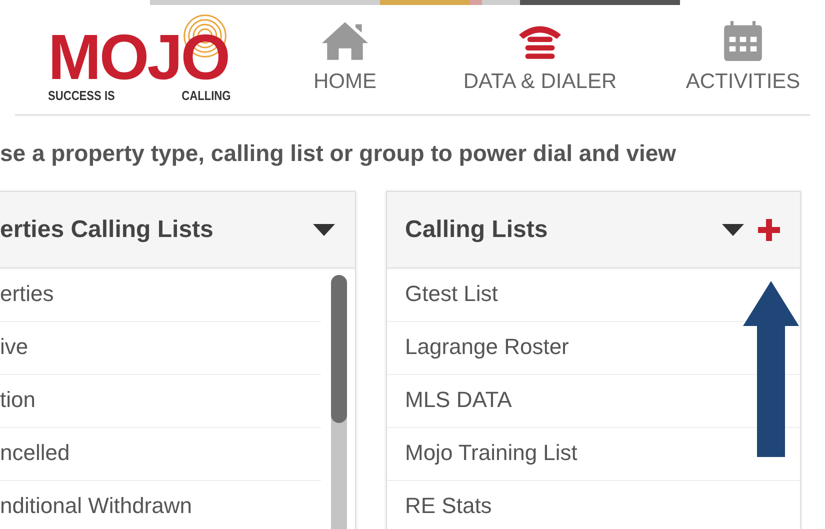  What do you see at coordinates (345, 57) in the screenshot?
I see `nav-tab: HOME` at bounding box center [345, 57].